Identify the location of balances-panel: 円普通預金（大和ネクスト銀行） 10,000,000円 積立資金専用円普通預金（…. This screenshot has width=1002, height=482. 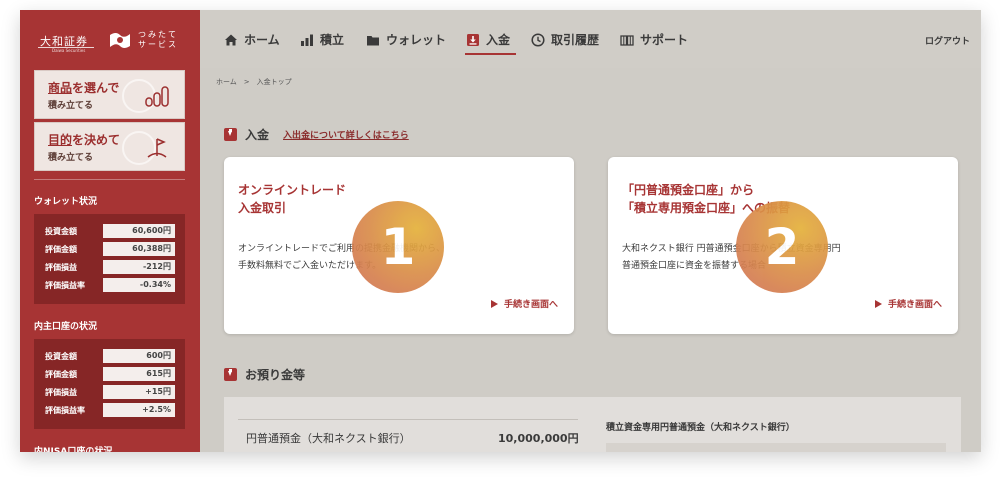
(592, 424).